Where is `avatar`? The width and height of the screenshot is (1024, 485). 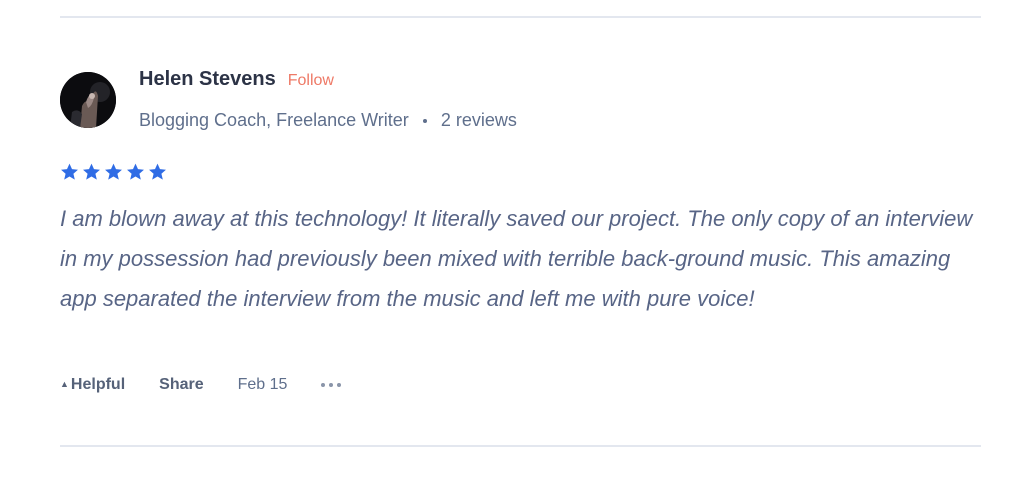
avatar is located at coordinates (88, 100).